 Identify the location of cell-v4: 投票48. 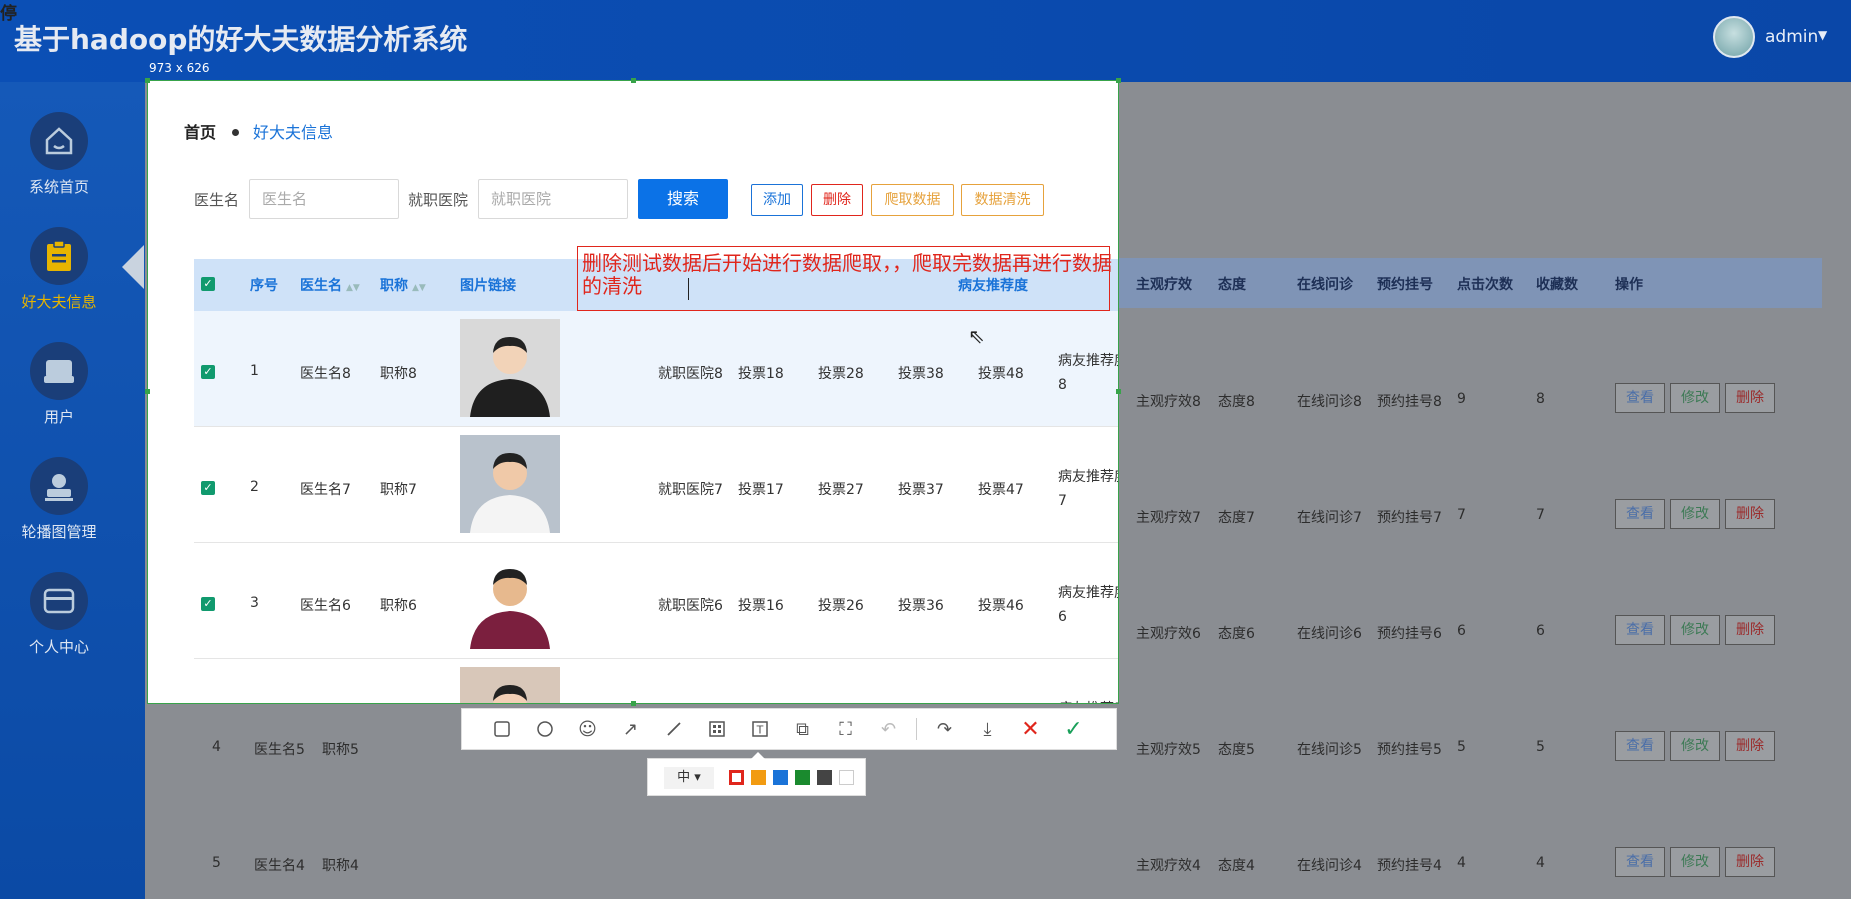
(1001, 374).